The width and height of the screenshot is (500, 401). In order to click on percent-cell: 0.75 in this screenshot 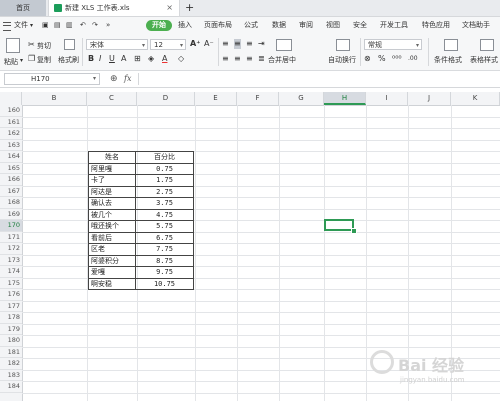, I will do `click(164, 168)`.